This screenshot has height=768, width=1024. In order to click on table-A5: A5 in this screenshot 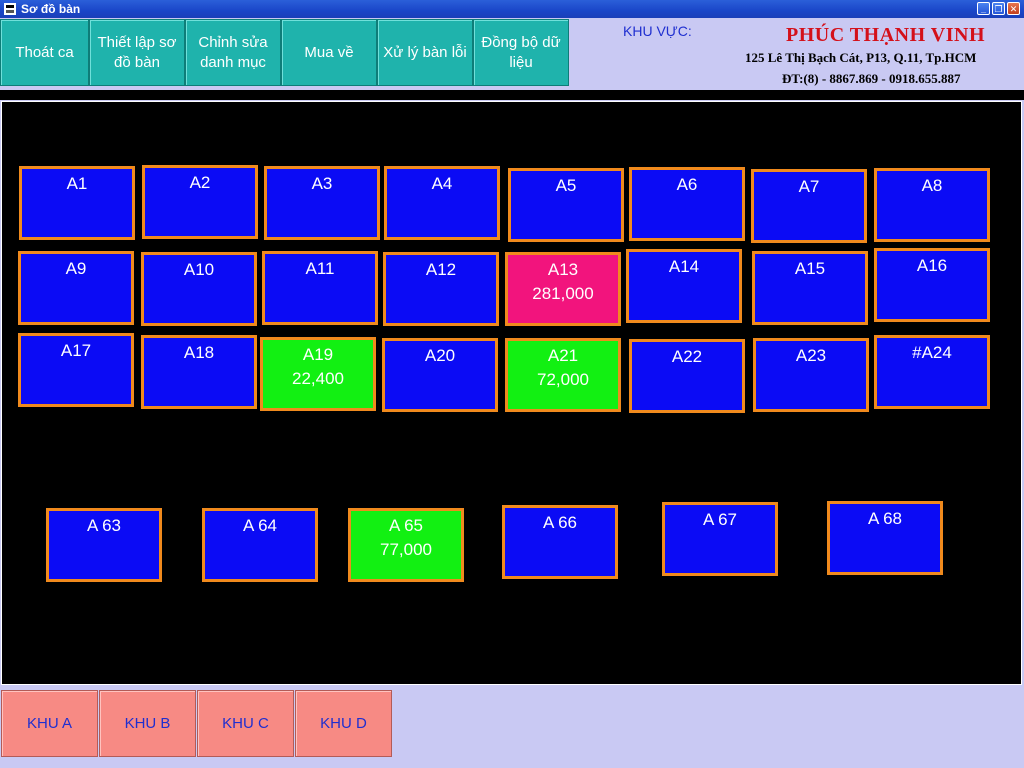, I will do `click(566, 205)`.